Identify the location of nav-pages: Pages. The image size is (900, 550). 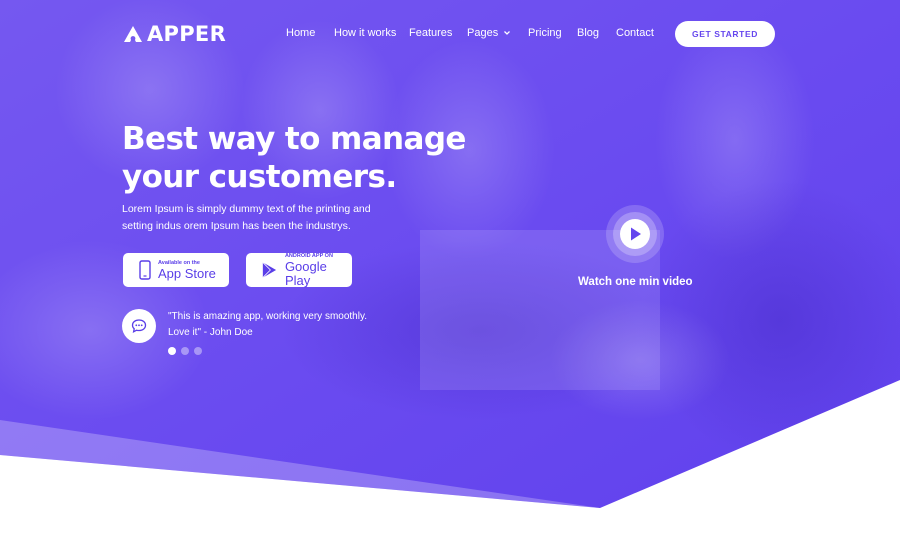
(489, 33).